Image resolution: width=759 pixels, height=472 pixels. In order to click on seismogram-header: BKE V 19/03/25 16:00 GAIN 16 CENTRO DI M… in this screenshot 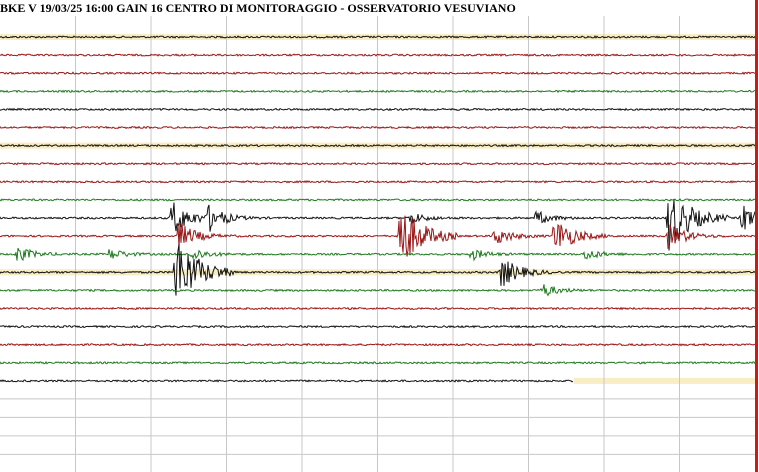, I will do `click(258, 8)`.